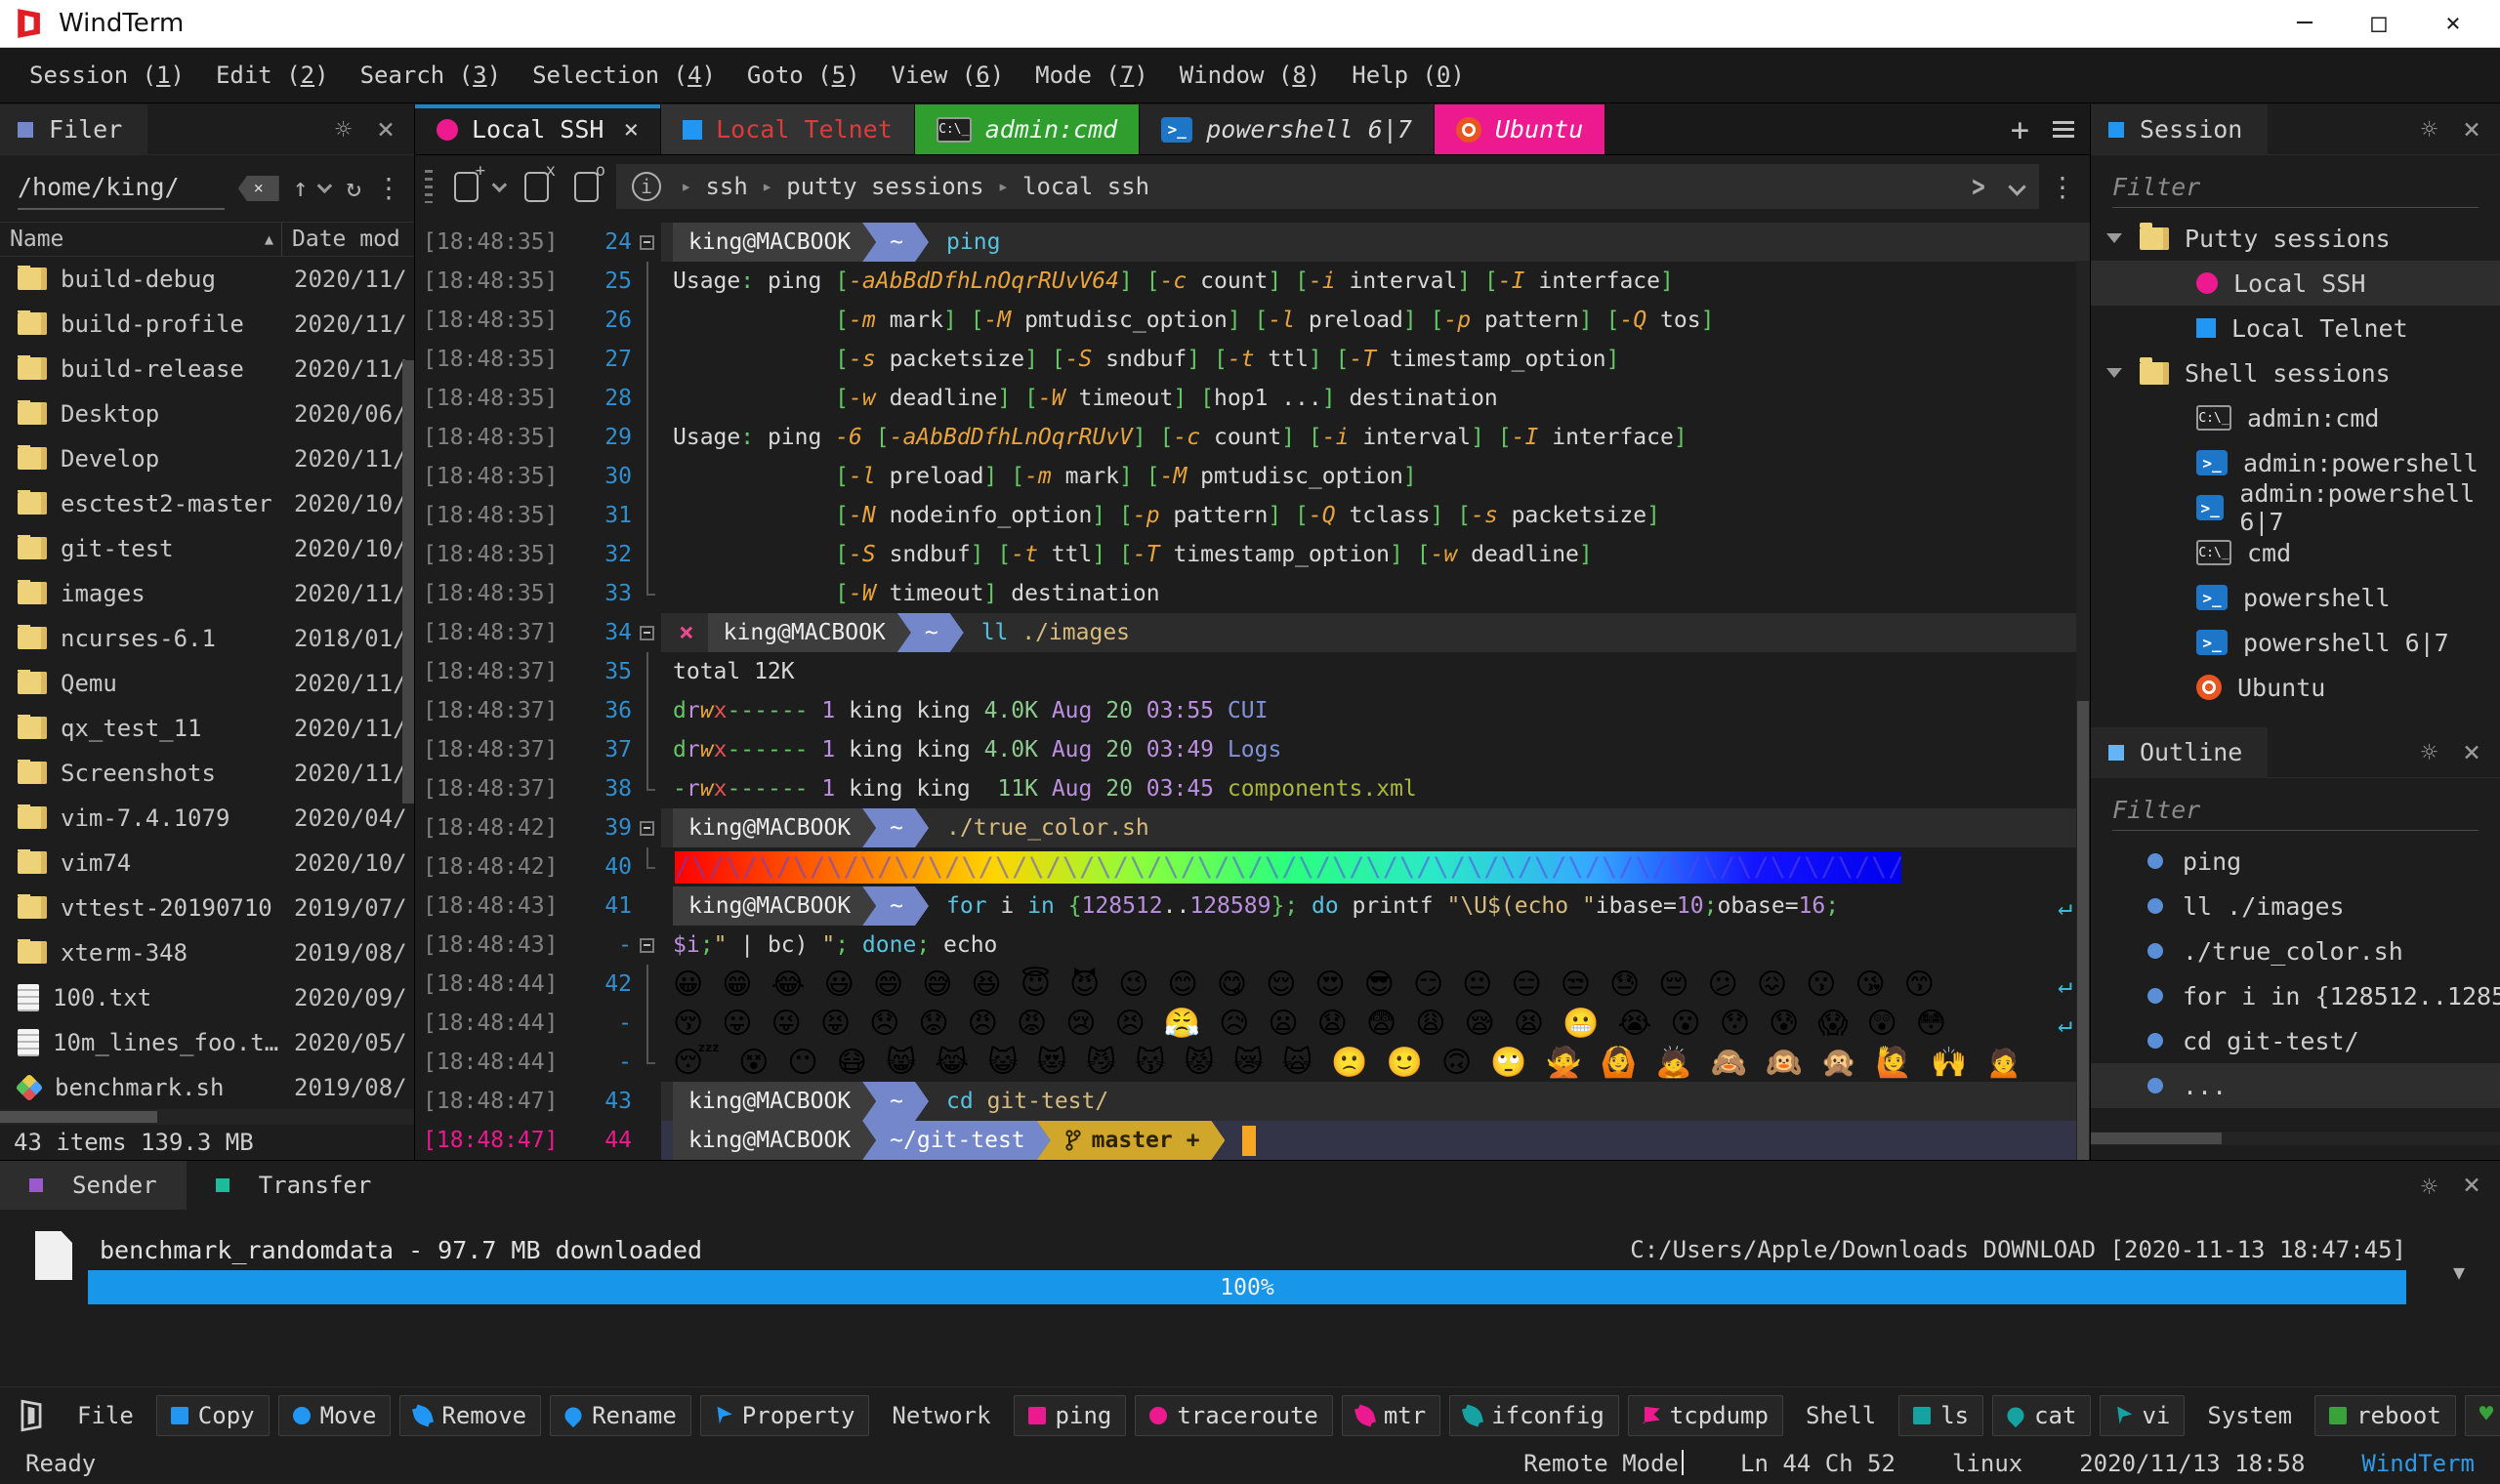 Image resolution: width=2500 pixels, height=1484 pixels. Describe the element at coordinates (207, 1087) in the screenshot. I see `file-row: benchmark.sh 2019/08/` at that location.